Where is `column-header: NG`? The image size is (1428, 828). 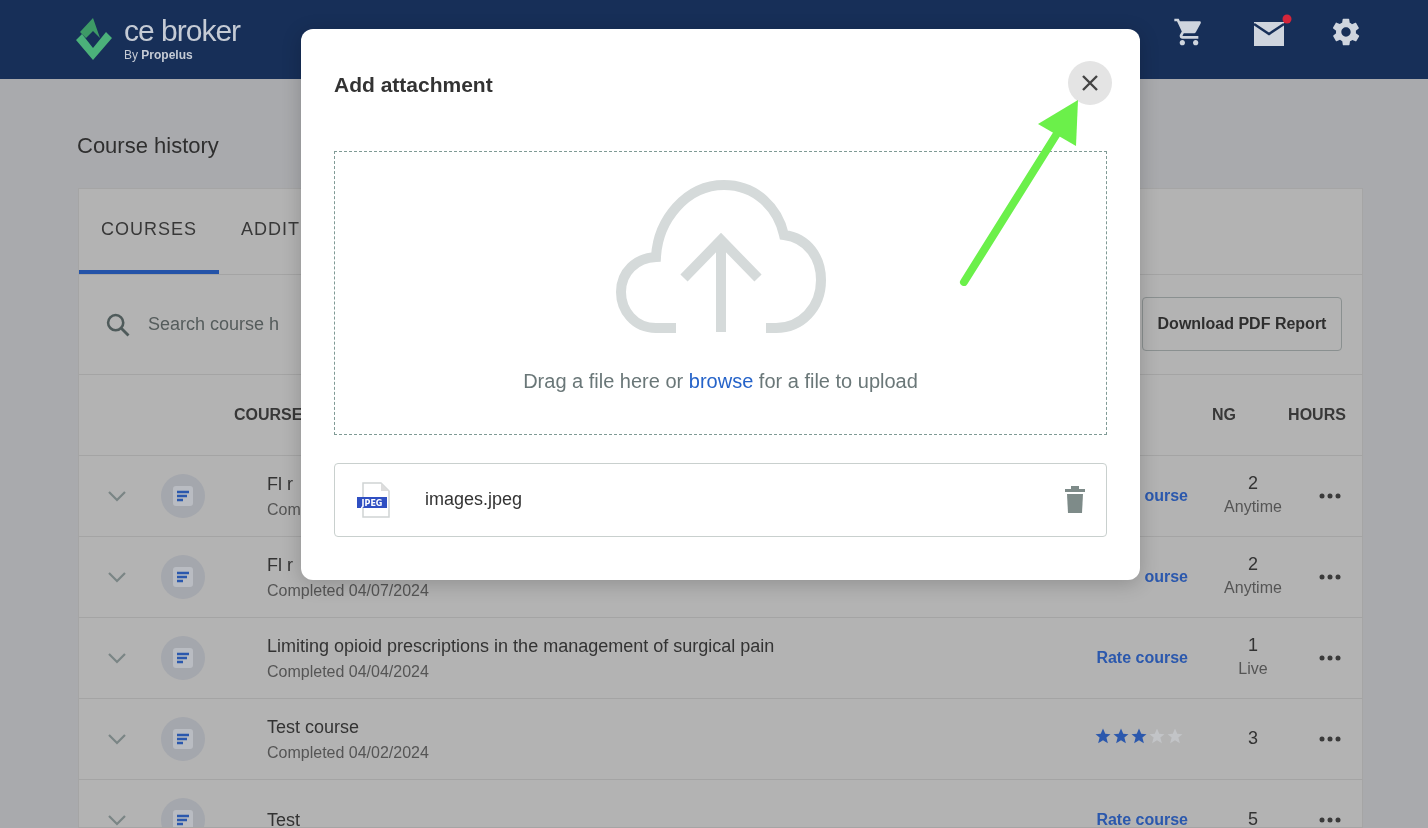
column-header: NG is located at coordinates (1224, 414).